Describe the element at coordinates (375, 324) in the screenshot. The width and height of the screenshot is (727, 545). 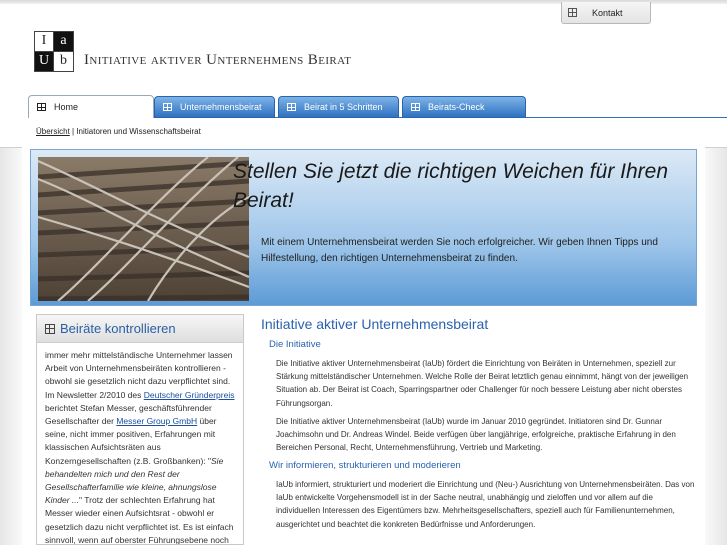
I see `main-title: Initiative aktiver Unternehmensbeirat` at that location.